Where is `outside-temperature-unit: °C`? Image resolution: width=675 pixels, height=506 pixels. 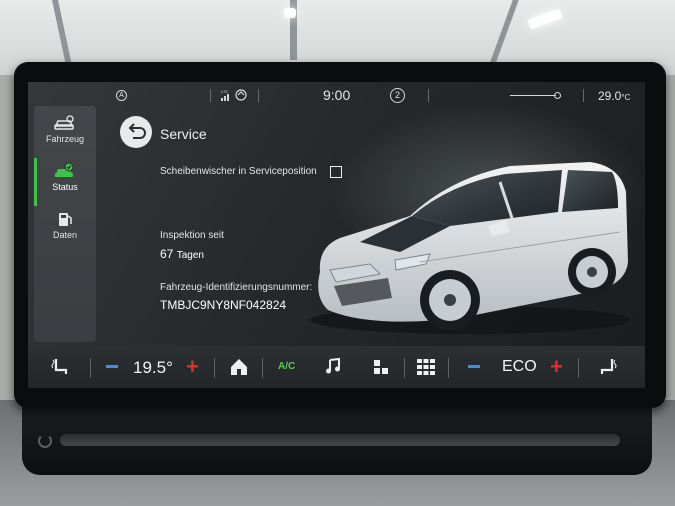 outside-temperature-unit: °C is located at coordinates (626, 97).